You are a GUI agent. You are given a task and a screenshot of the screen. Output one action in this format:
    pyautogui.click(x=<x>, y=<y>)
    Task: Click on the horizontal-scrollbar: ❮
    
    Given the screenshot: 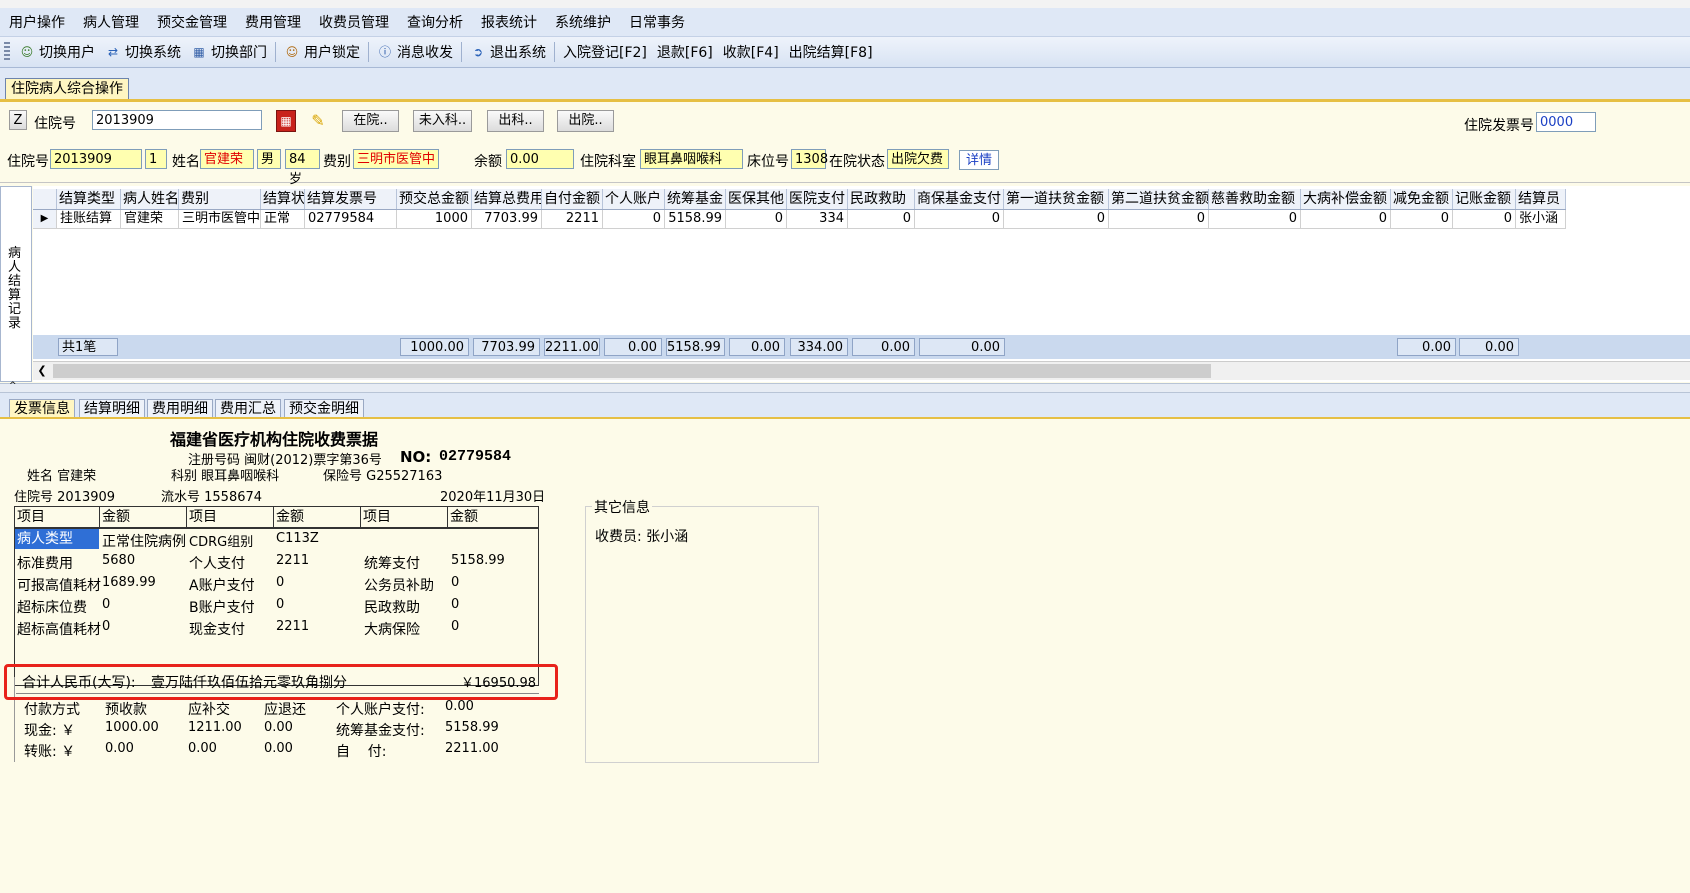 What is the action you would take?
    pyautogui.click(x=861, y=370)
    